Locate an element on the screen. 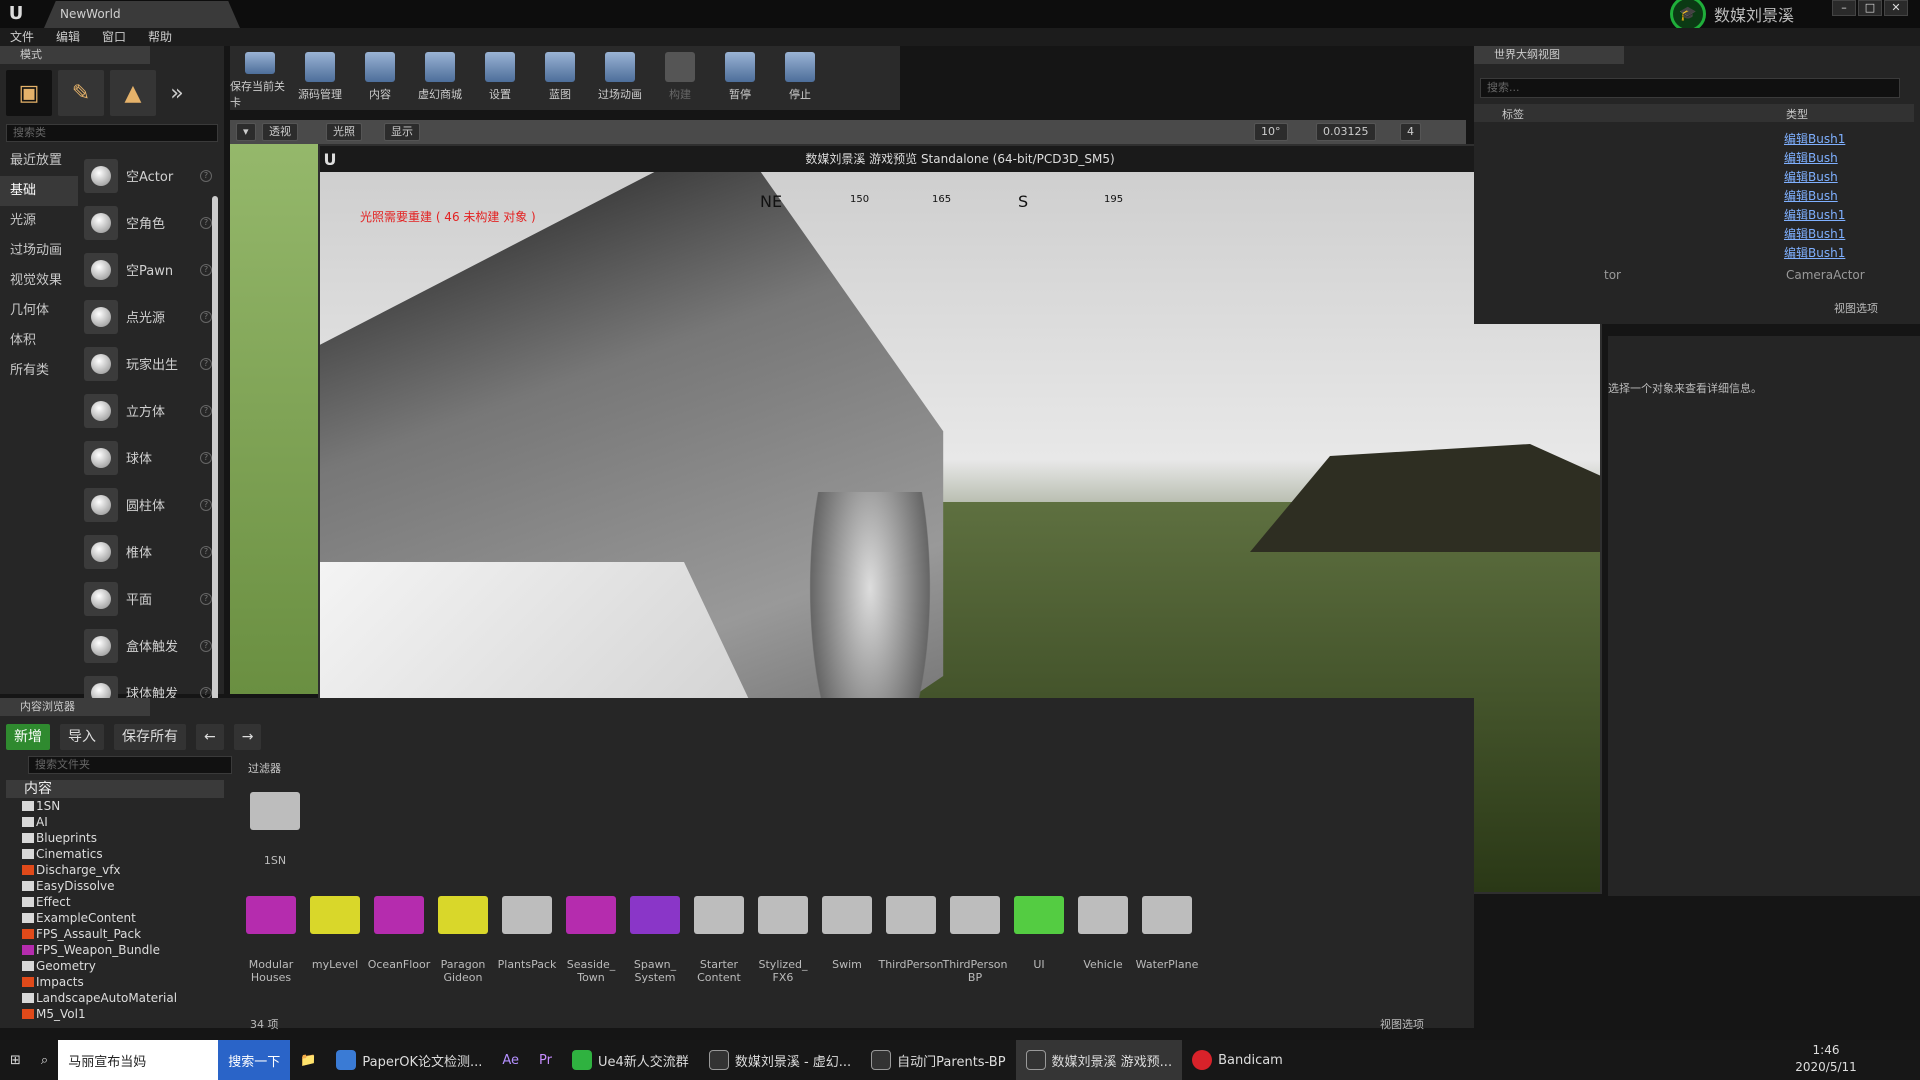 This screenshot has width=1920, height=1080. category-geometry: 几何体 is located at coordinates (39, 311).